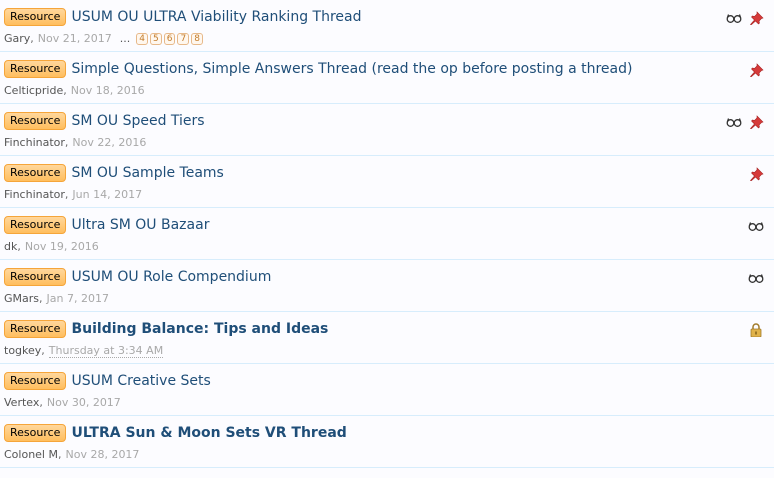 This screenshot has height=478, width=774. Describe the element at coordinates (84, 403) in the screenshot. I see `thread-date: Nov 30, 2017` at that location.